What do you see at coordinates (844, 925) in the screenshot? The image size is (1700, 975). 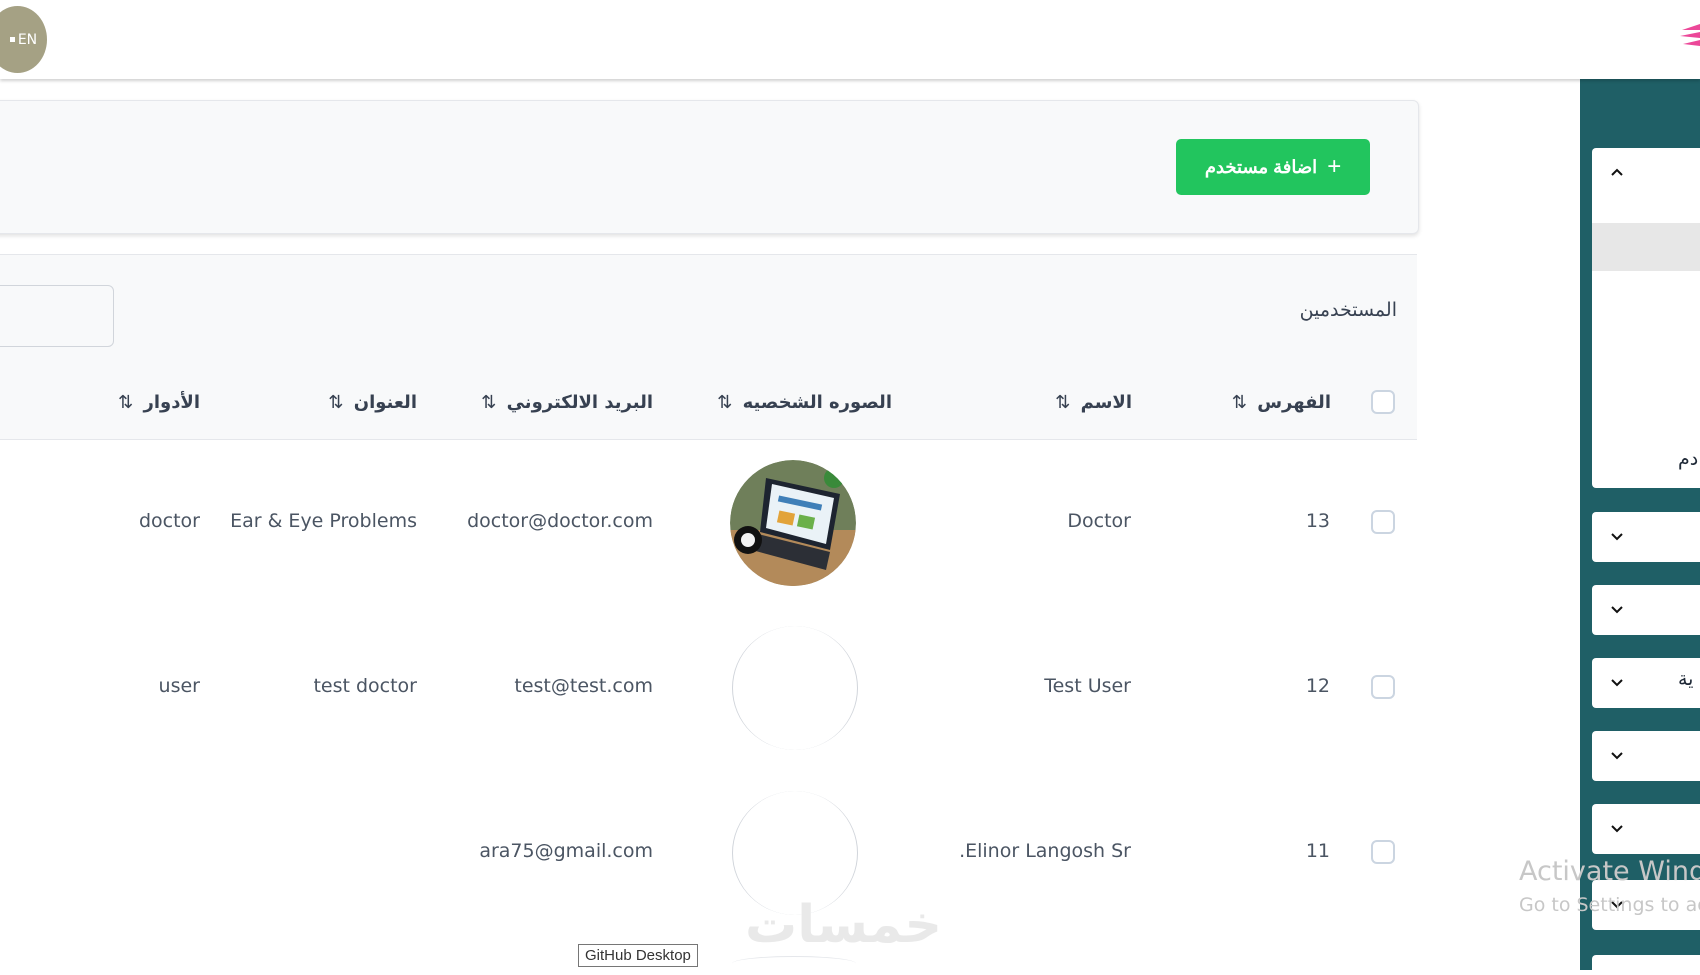 I see `site-watermark: خمسات` at bounding box center [844, 925].